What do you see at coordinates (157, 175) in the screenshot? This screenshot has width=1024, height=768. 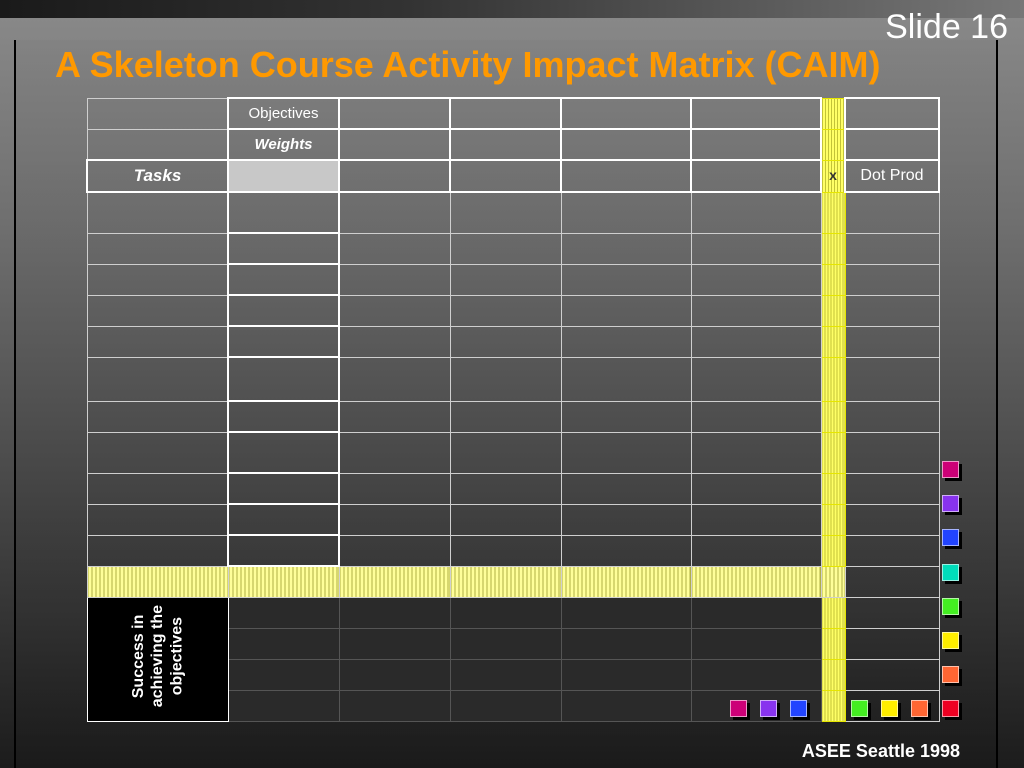 I see `tasks-label: Tasks` at bounding box center [157, 175].